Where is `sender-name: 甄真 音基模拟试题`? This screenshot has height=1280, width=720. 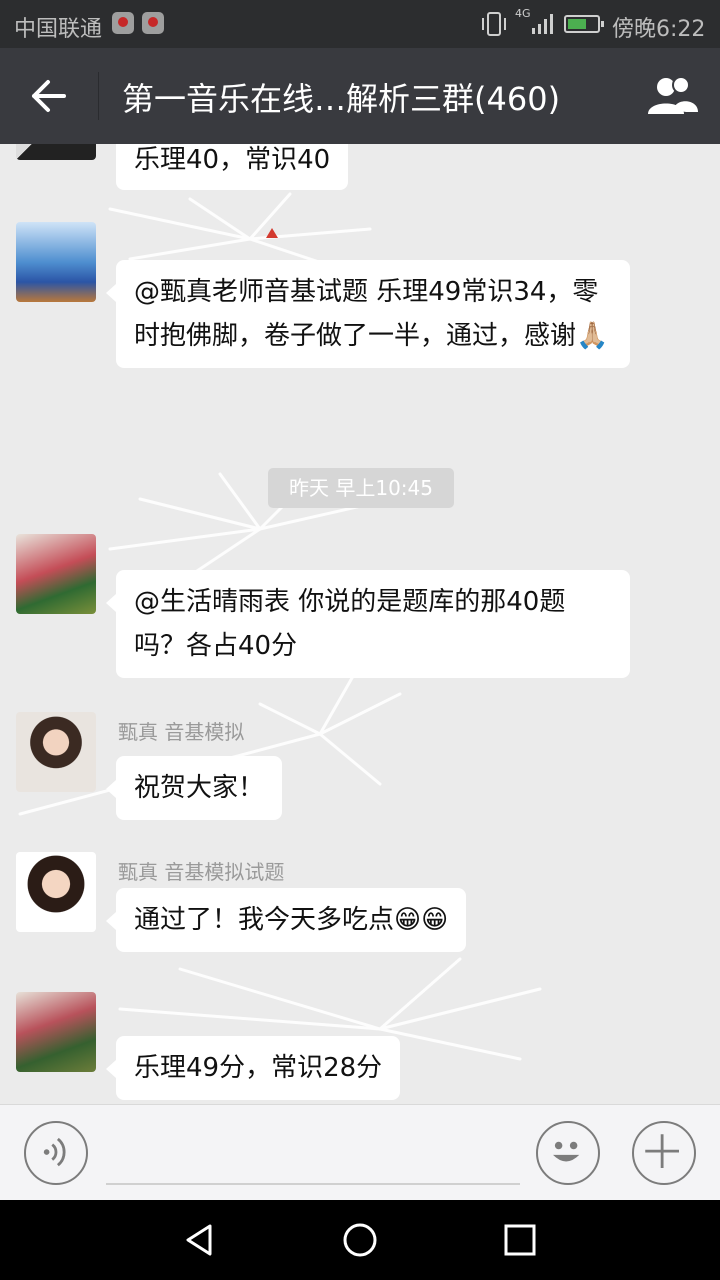 sender-name: 甄真 音基模拟试题 is located at coordinates (201, 872).